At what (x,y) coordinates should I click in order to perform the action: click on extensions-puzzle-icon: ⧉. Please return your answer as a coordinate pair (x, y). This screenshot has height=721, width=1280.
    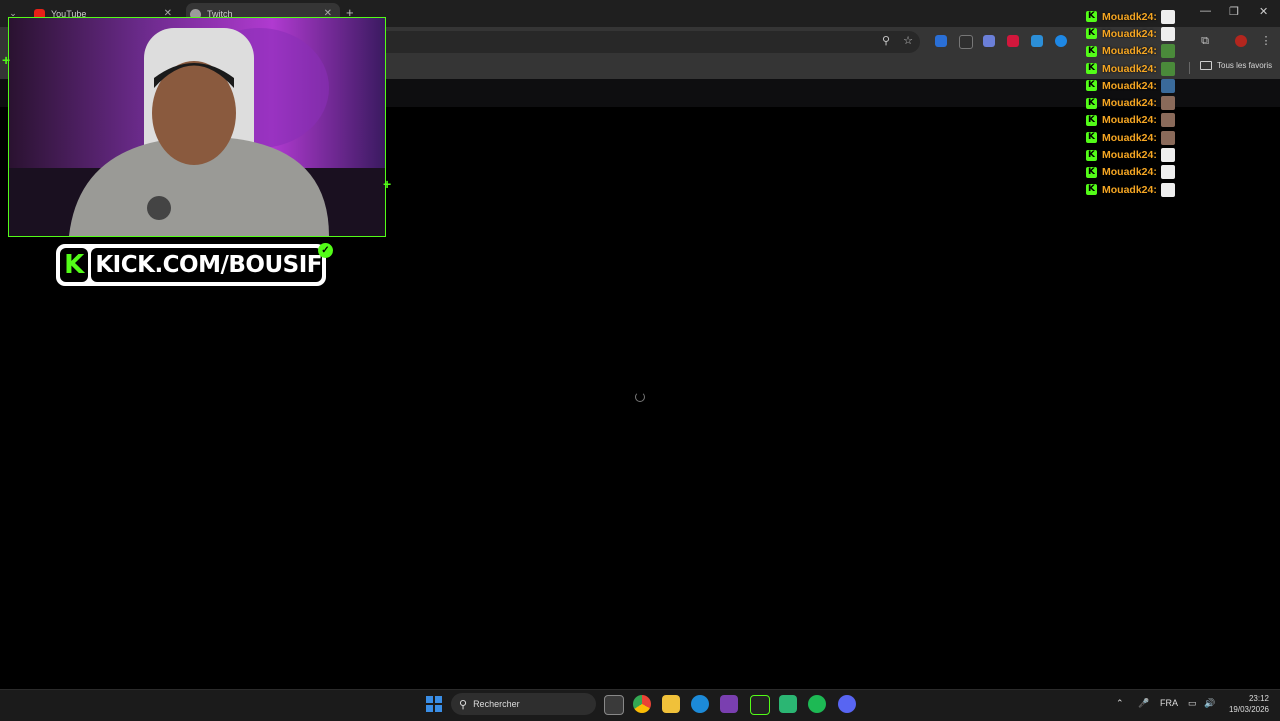
    Looking at the image, I should click on (1205, 41).